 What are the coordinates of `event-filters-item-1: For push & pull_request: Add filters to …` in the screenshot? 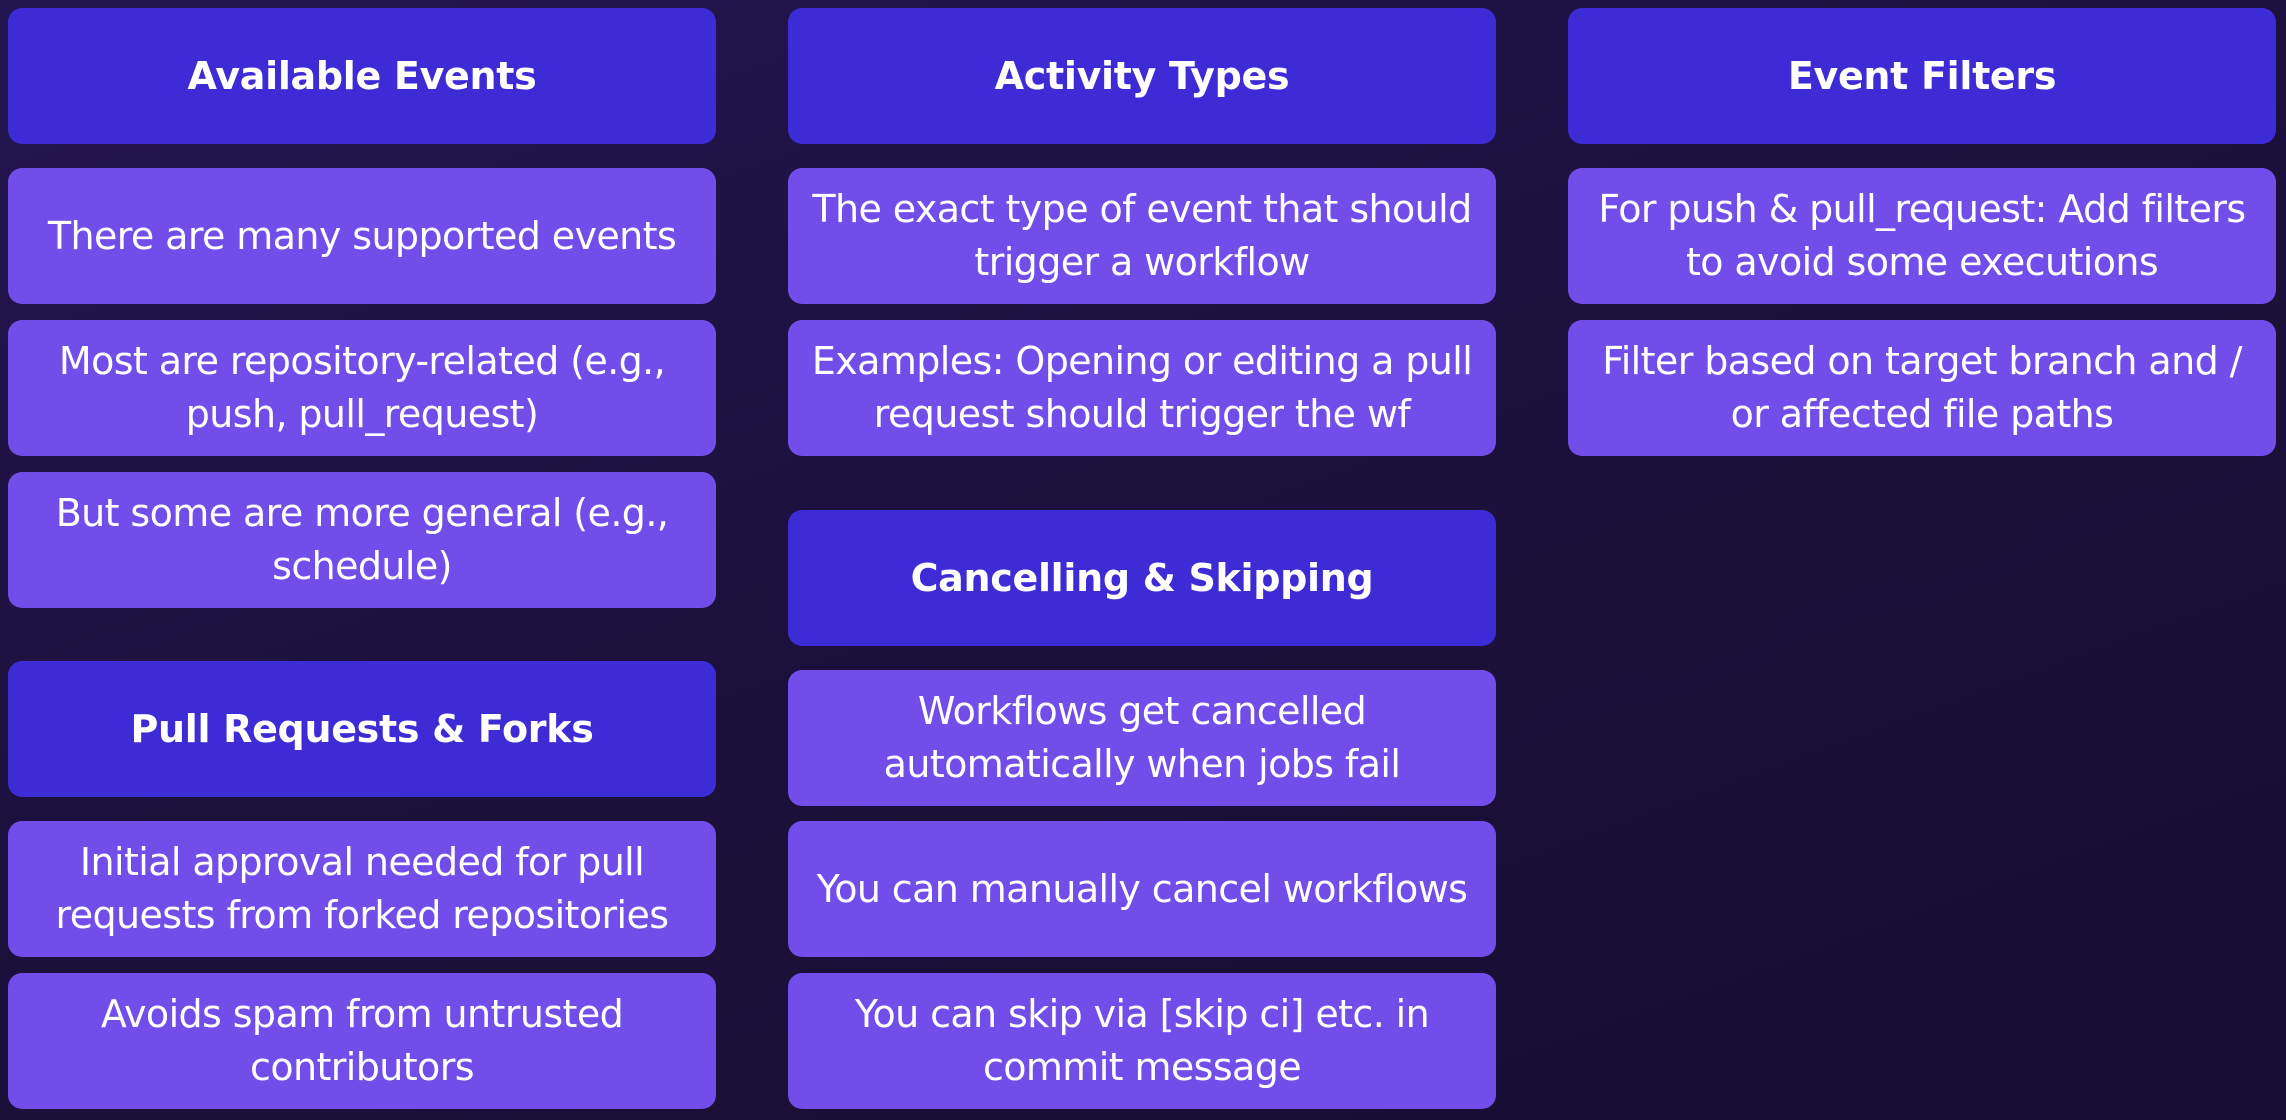 It's located at (1922, 236).